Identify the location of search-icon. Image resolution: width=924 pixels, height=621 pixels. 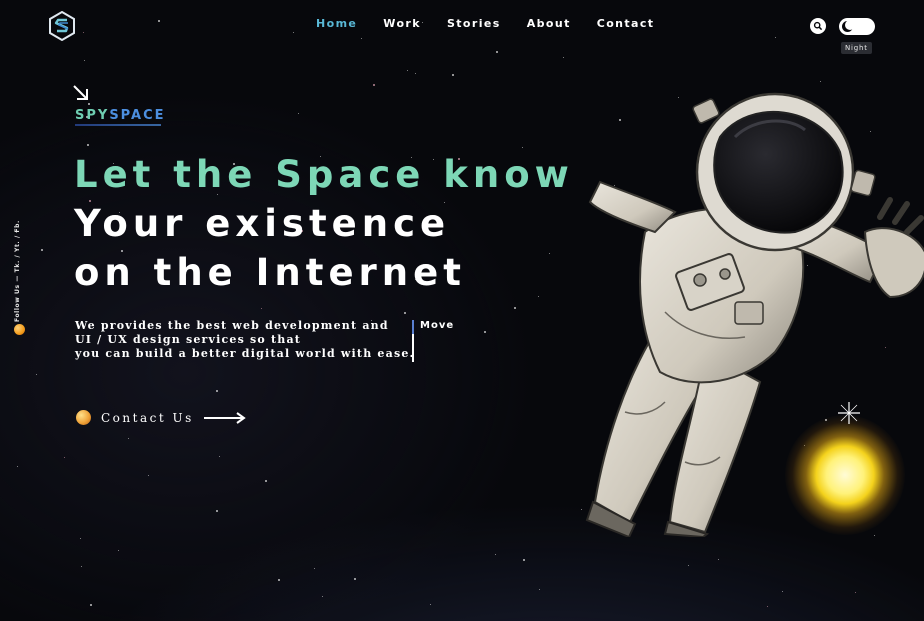
(818, 26).